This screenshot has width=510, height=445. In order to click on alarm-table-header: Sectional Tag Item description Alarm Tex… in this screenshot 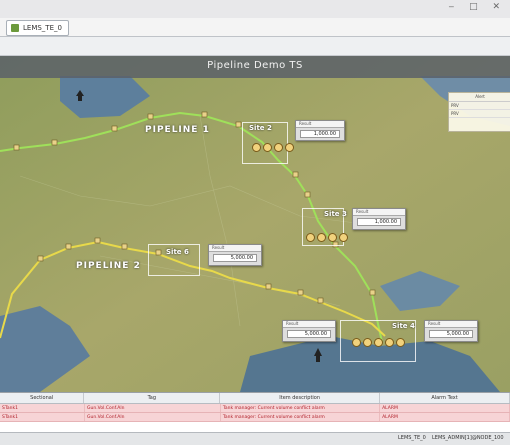, I will do `click(255, 398)`.